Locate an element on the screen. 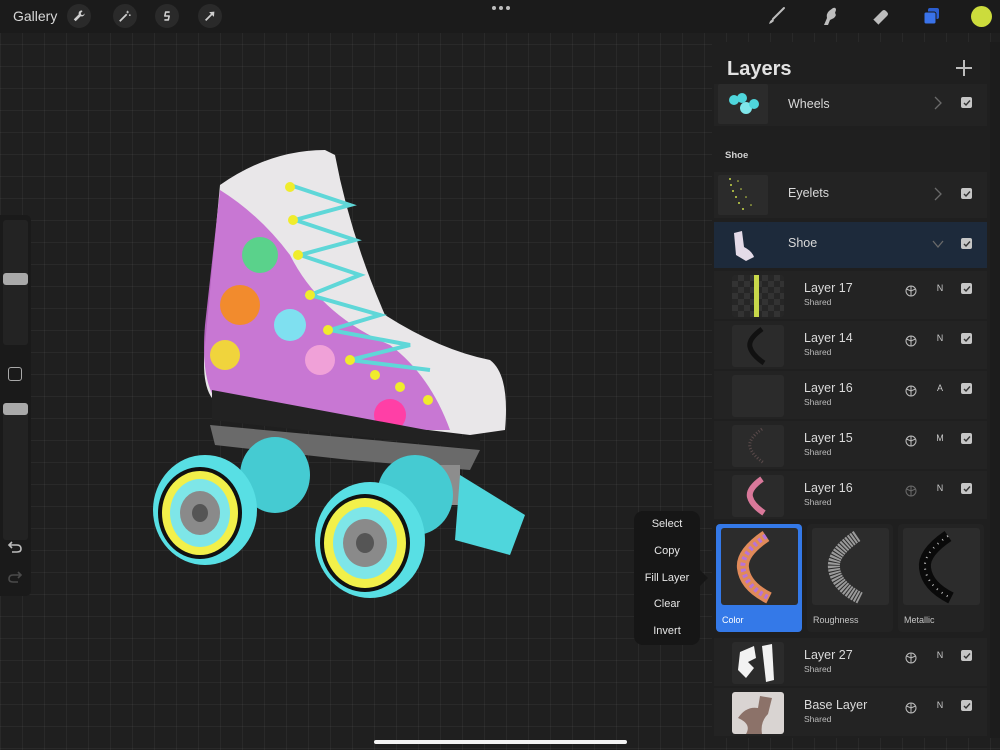 The height and width of the screenshot is (750, 1000). toe-stop is located at coordinates (490, 515).